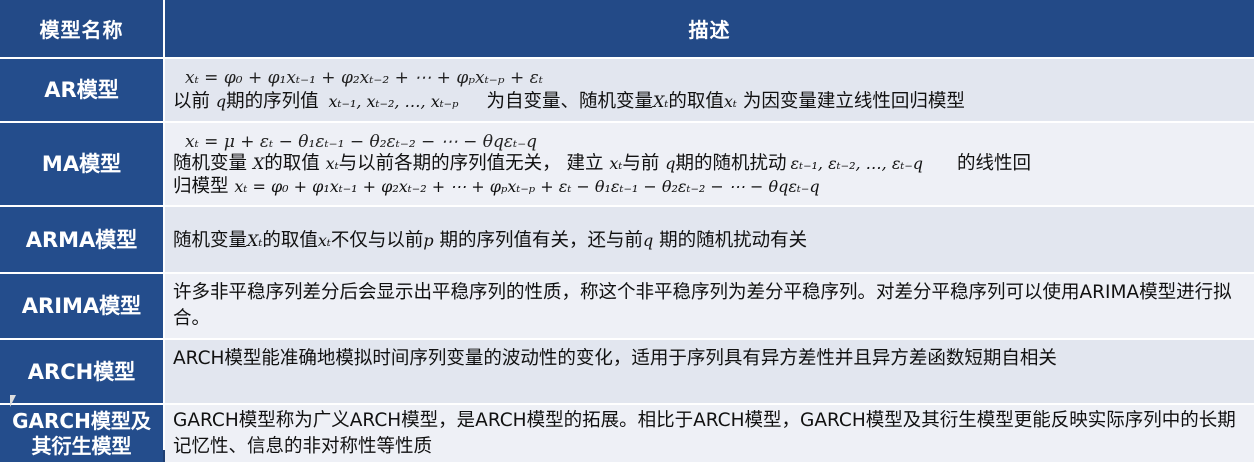 The width and height of the screenshot is (1254, 462). Describe the element at coordinates (731, 163) in the screenshot. I see `ma-text-e: 期的随机扰动` at that location.